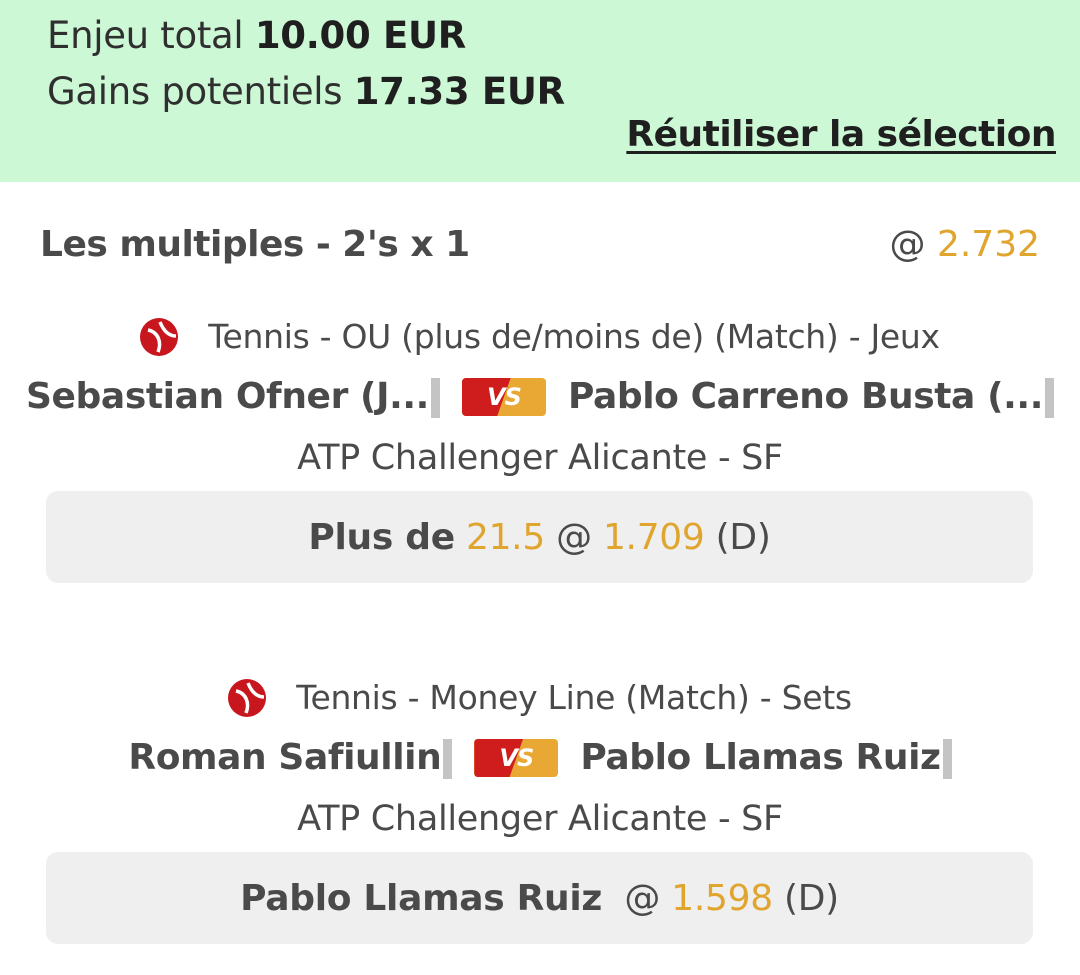 The image size is (1080, 975). Describe the element at coordinates (653, 537) in the screenshot. I see `selection-odds: 1.709` at that location.